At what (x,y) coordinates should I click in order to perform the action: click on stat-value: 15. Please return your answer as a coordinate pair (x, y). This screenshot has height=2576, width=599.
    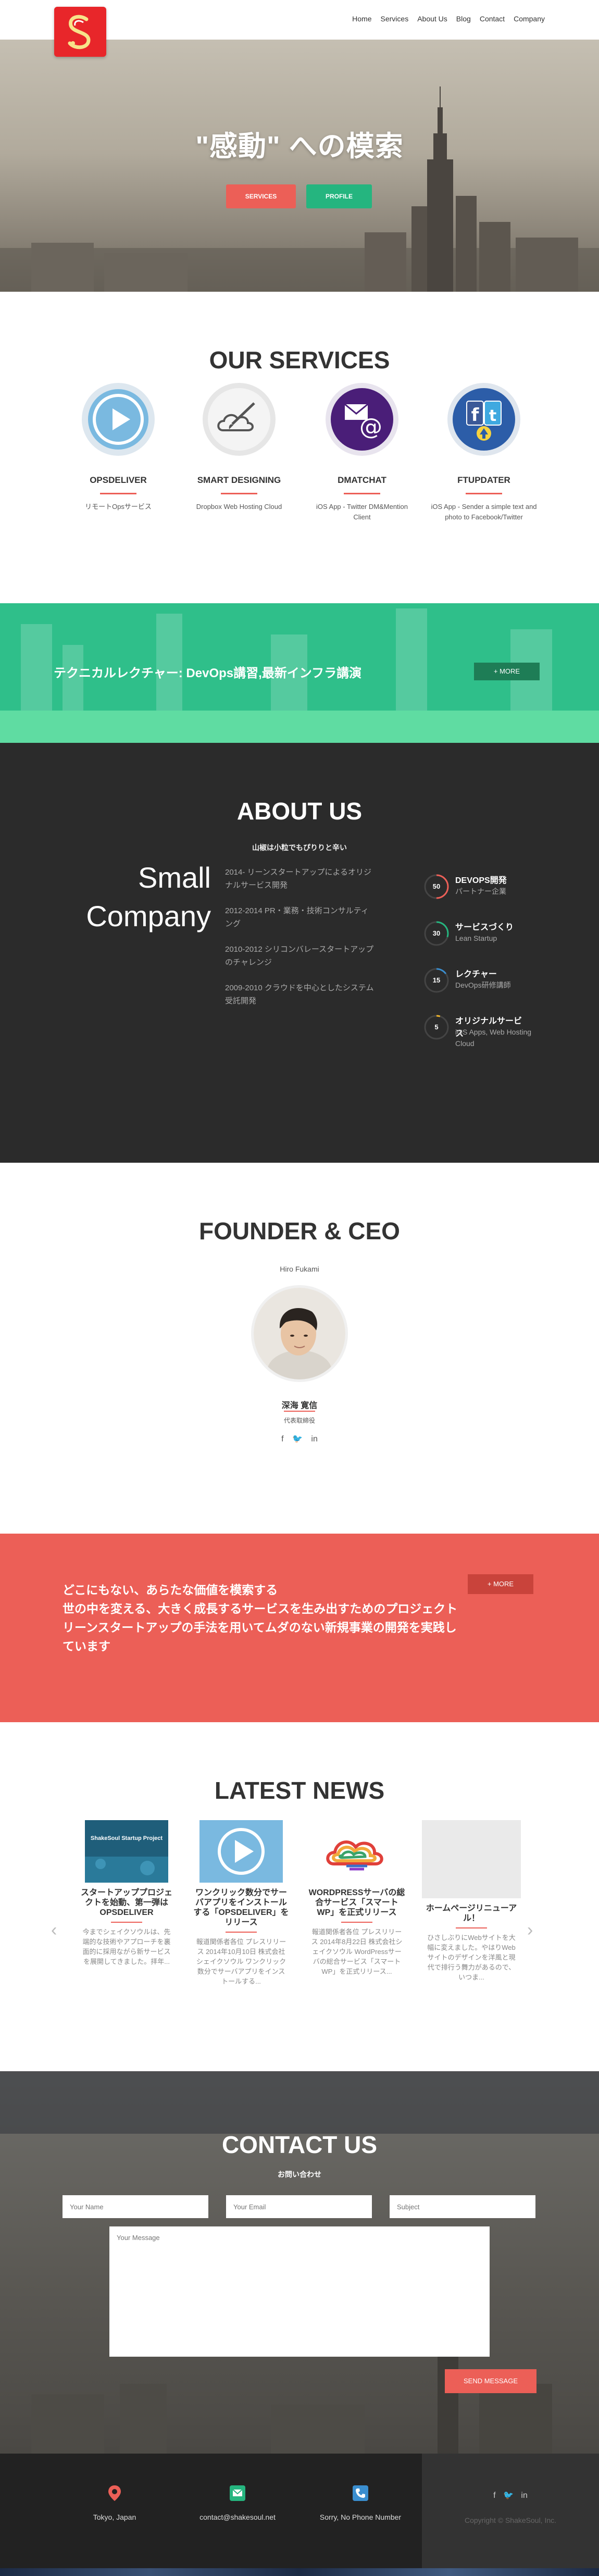
    Looking at the image, I should click on (436, 980).